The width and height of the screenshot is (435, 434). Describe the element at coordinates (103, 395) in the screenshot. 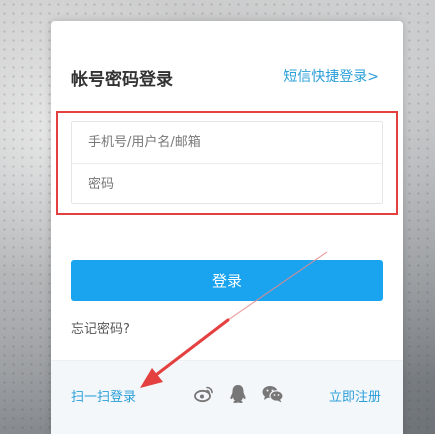

I see `scan-login-link: 扫一扫登录` at that location.